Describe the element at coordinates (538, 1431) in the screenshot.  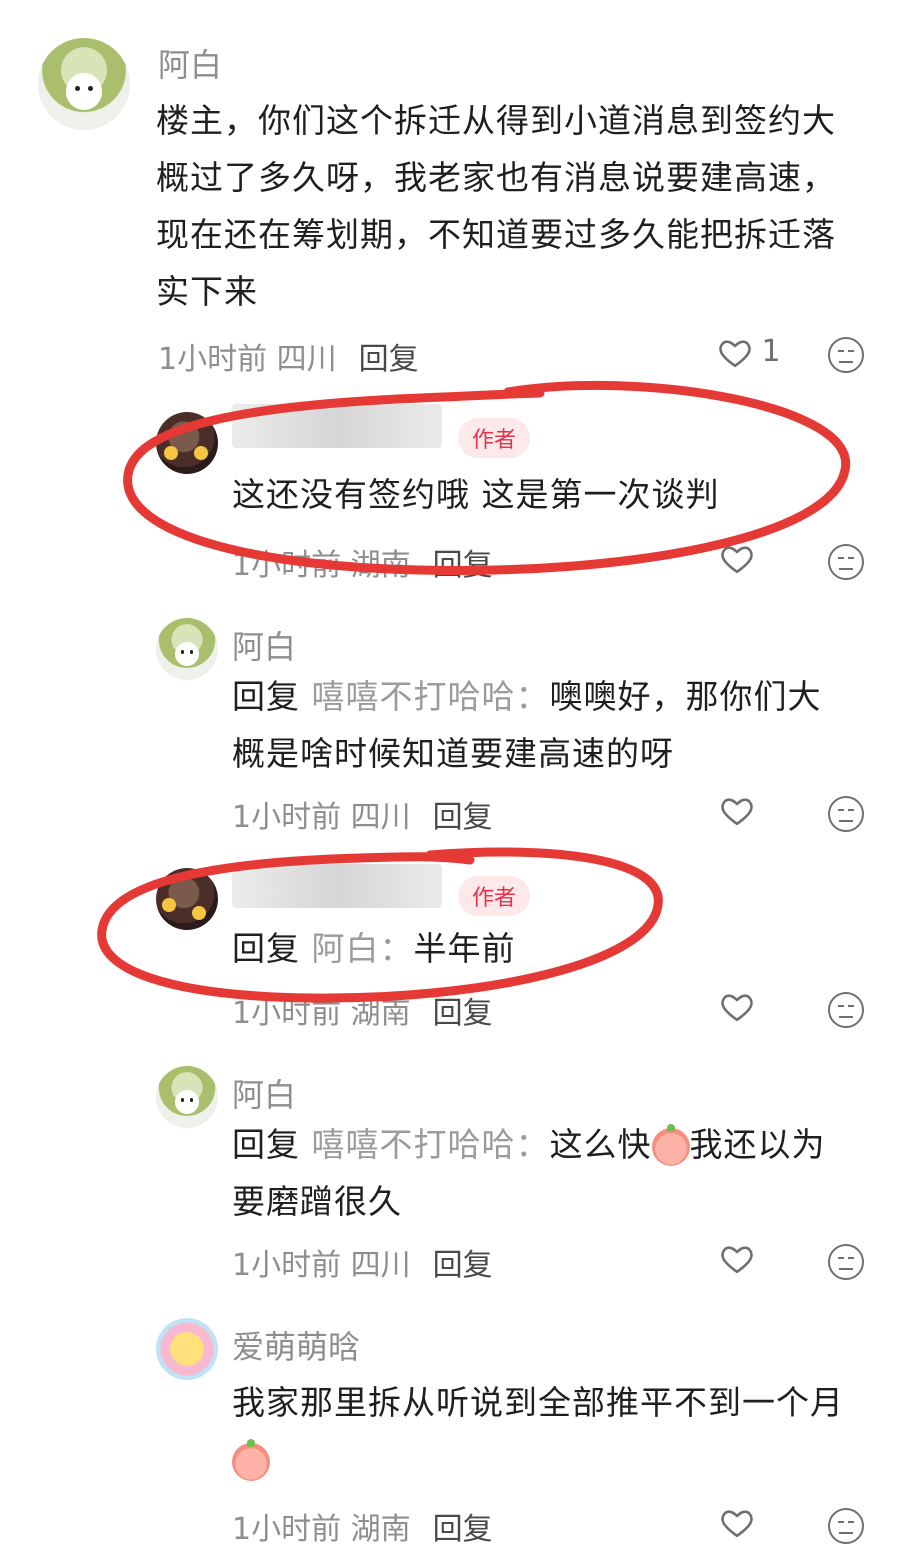
I see `comment-text: 我家那里拆从听说到全部推平不到一个月` at that location.